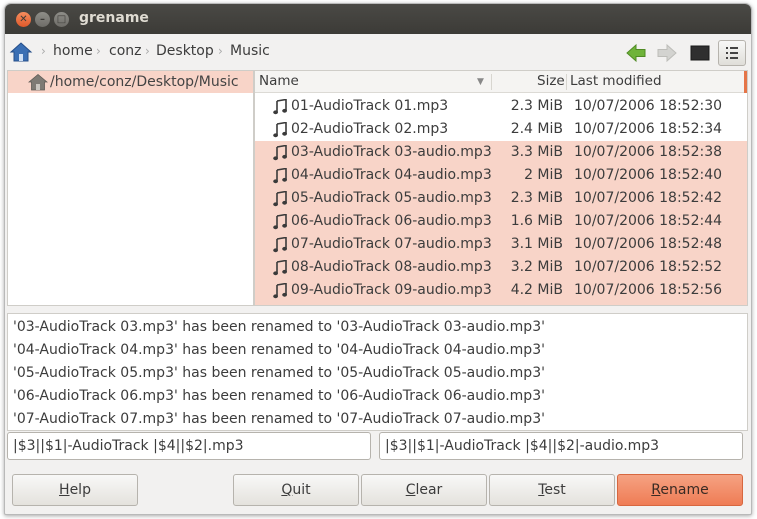  I want to click on go-forward-icon, so click(667, 53).